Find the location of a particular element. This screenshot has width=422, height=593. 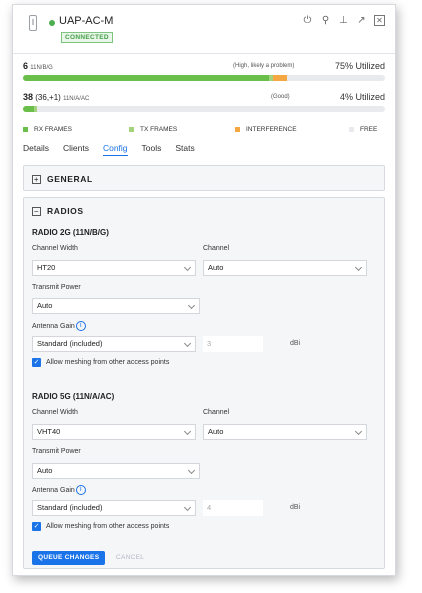

radio-5g-channel-select: Auto is located at coordinates (285, 432).